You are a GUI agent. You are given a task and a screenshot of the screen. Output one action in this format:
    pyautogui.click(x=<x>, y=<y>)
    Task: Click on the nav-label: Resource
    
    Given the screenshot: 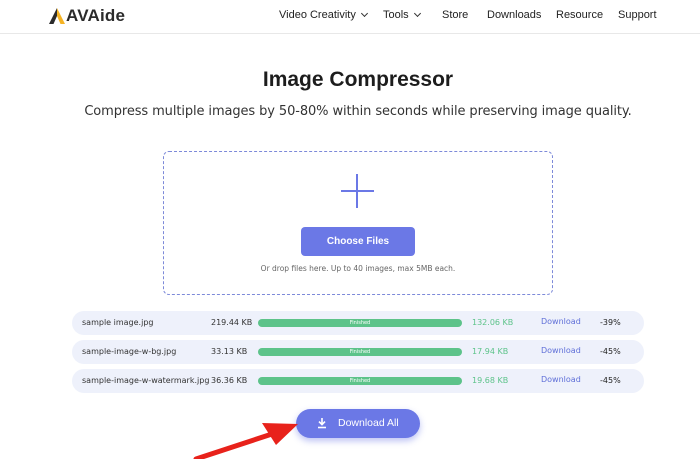 What is the action you would take?
    pyautogui.click(x=580, y=15)
    